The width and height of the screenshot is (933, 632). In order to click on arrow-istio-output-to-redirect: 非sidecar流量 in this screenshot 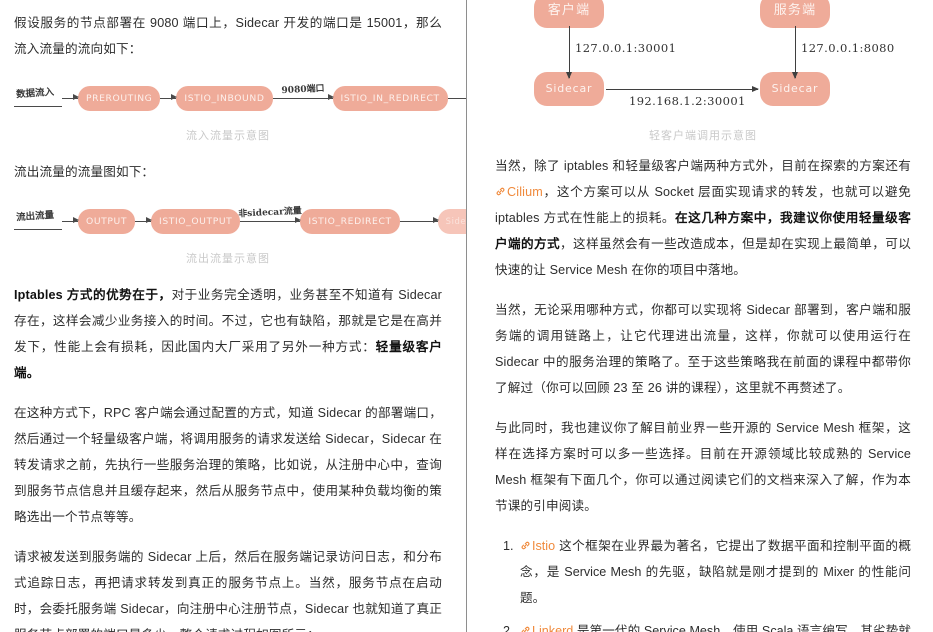, I will do `click(270, 214)`.